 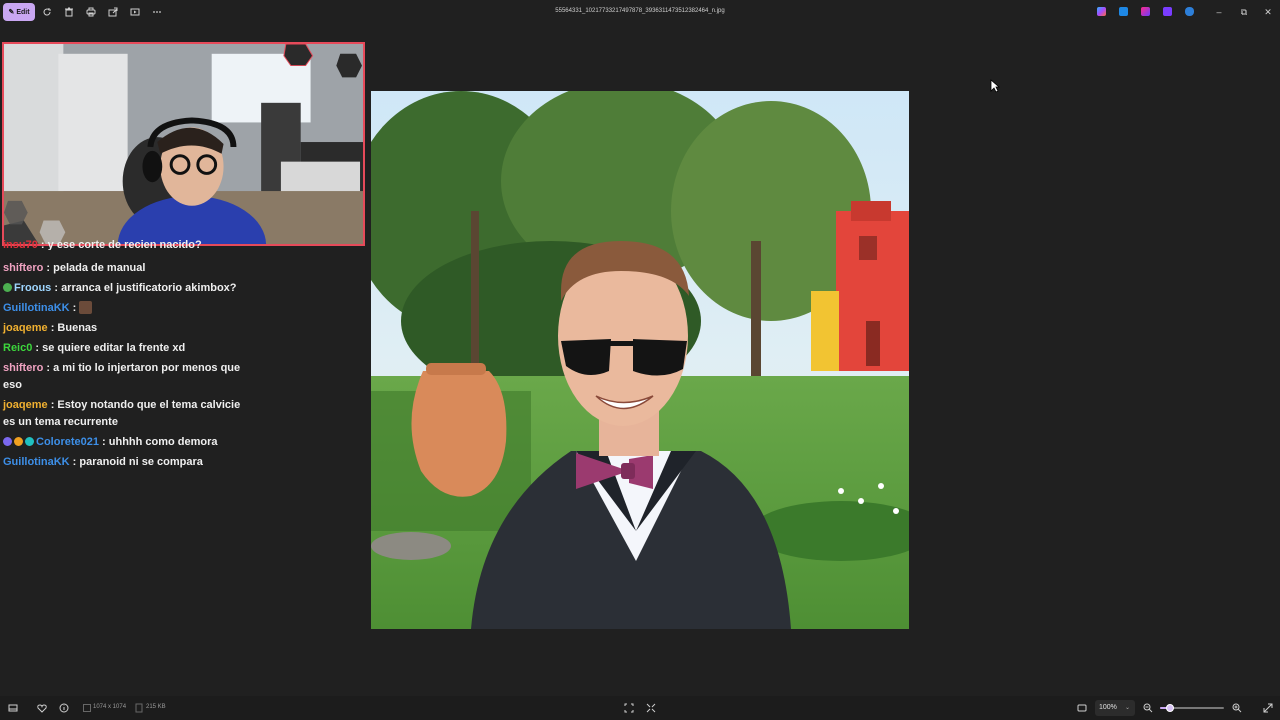 What do you see at coordinates (32, 288) in the screenshot?
I see `chat-username: Froous` at bounding box center [32, 288].